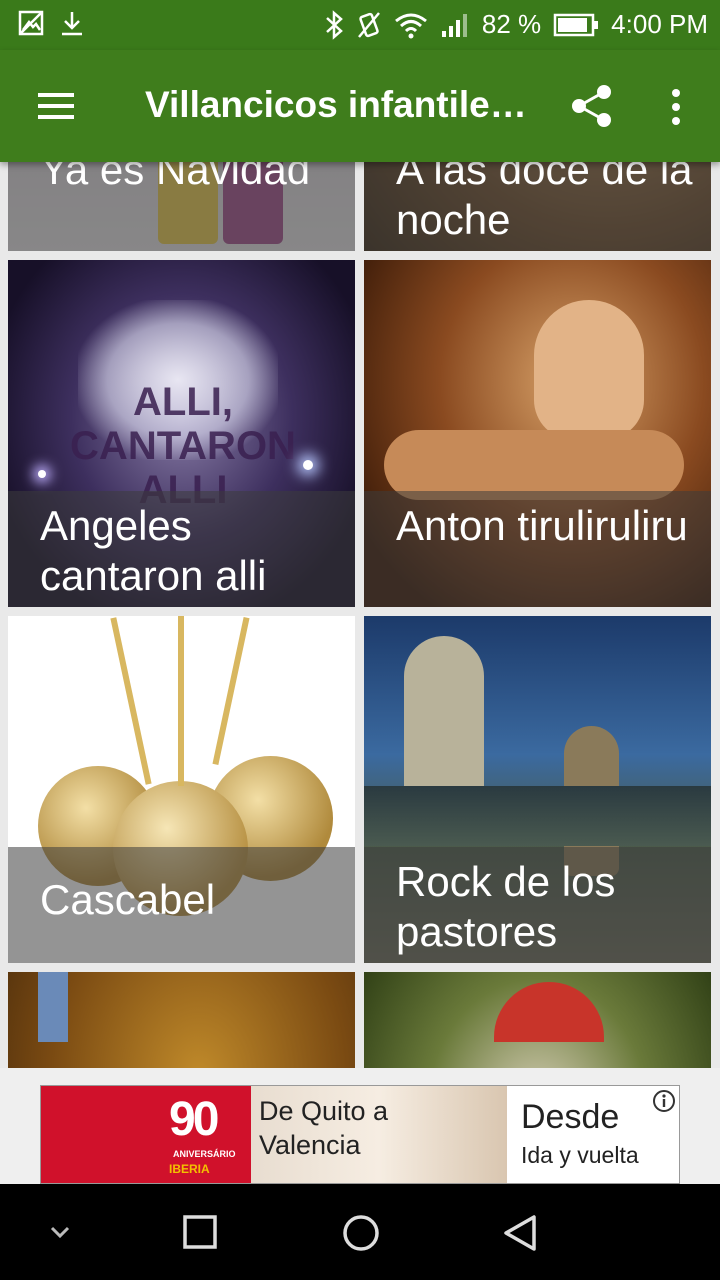  I want to click on info-icon, so click(664, 1101).